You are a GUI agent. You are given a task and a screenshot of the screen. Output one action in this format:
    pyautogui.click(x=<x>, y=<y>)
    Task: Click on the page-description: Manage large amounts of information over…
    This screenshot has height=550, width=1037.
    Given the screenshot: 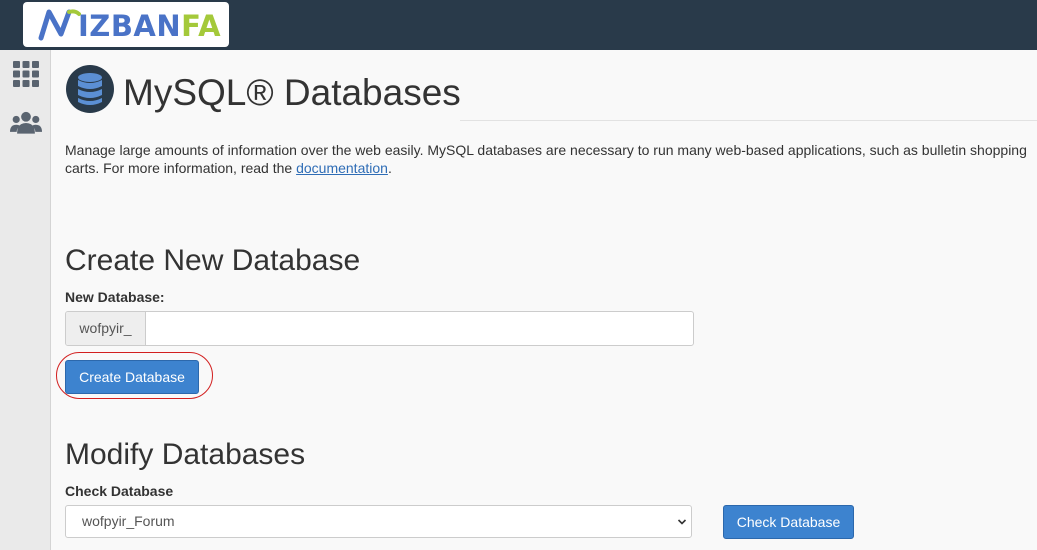 What is the action you would take?
    pyautogui.click(x=551, y=159)
    